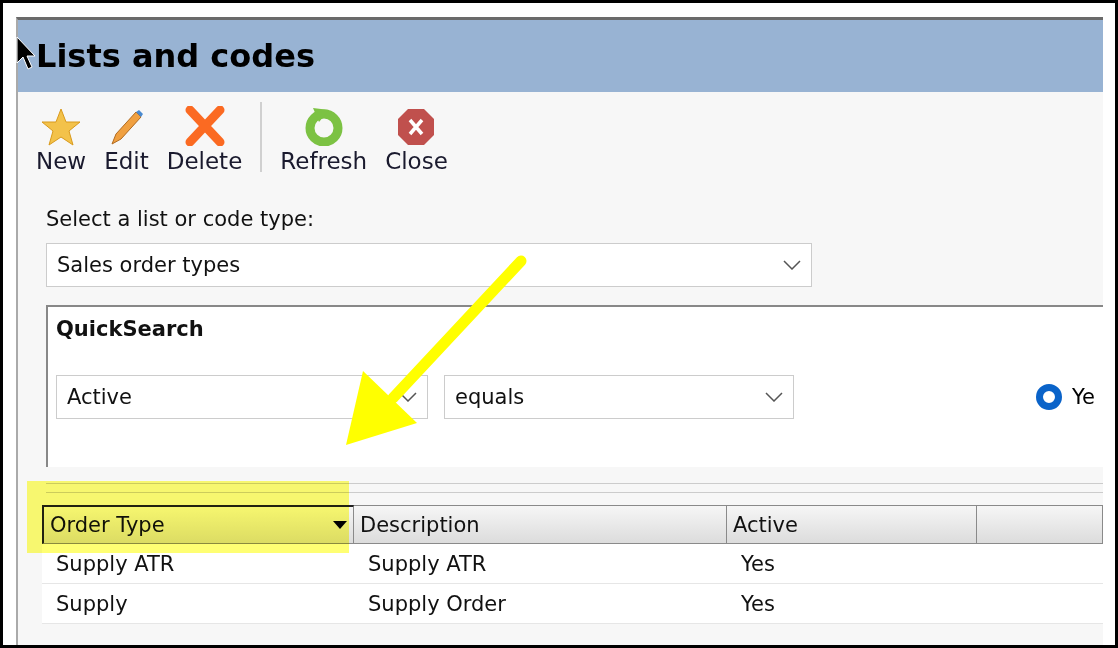 The width and height of the screenshot is (1118, 648). I want to click on splitter-bar, so click(574, 488).